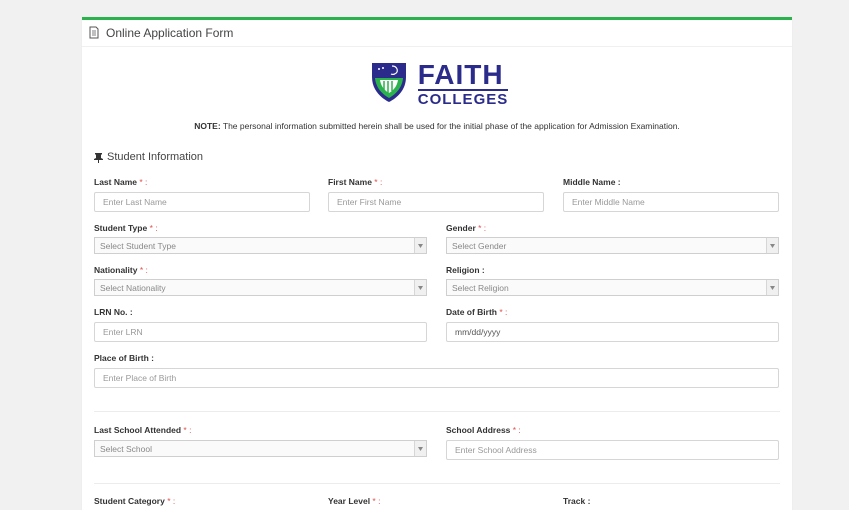 This screenshot has width=849, height=510. Describe the element at coordinates (460, 74) in the screenshot. I see `brand-faith: FAITH` at that location.